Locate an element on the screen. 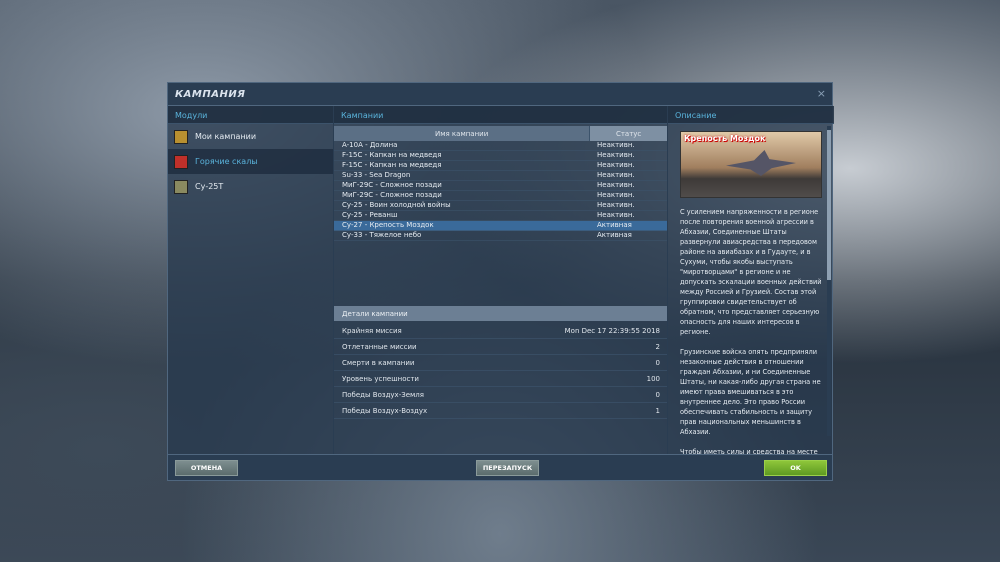 This screenshot has width=1000, height=562. detail-row: Победы Воздух-Земля 0 is located at coordinates (500, 395).